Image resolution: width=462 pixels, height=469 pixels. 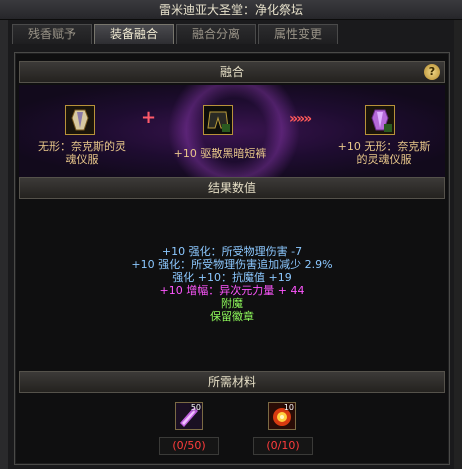 I want to click on tab-remnant-grant: 残香赋予, so click(x=52, y=34).